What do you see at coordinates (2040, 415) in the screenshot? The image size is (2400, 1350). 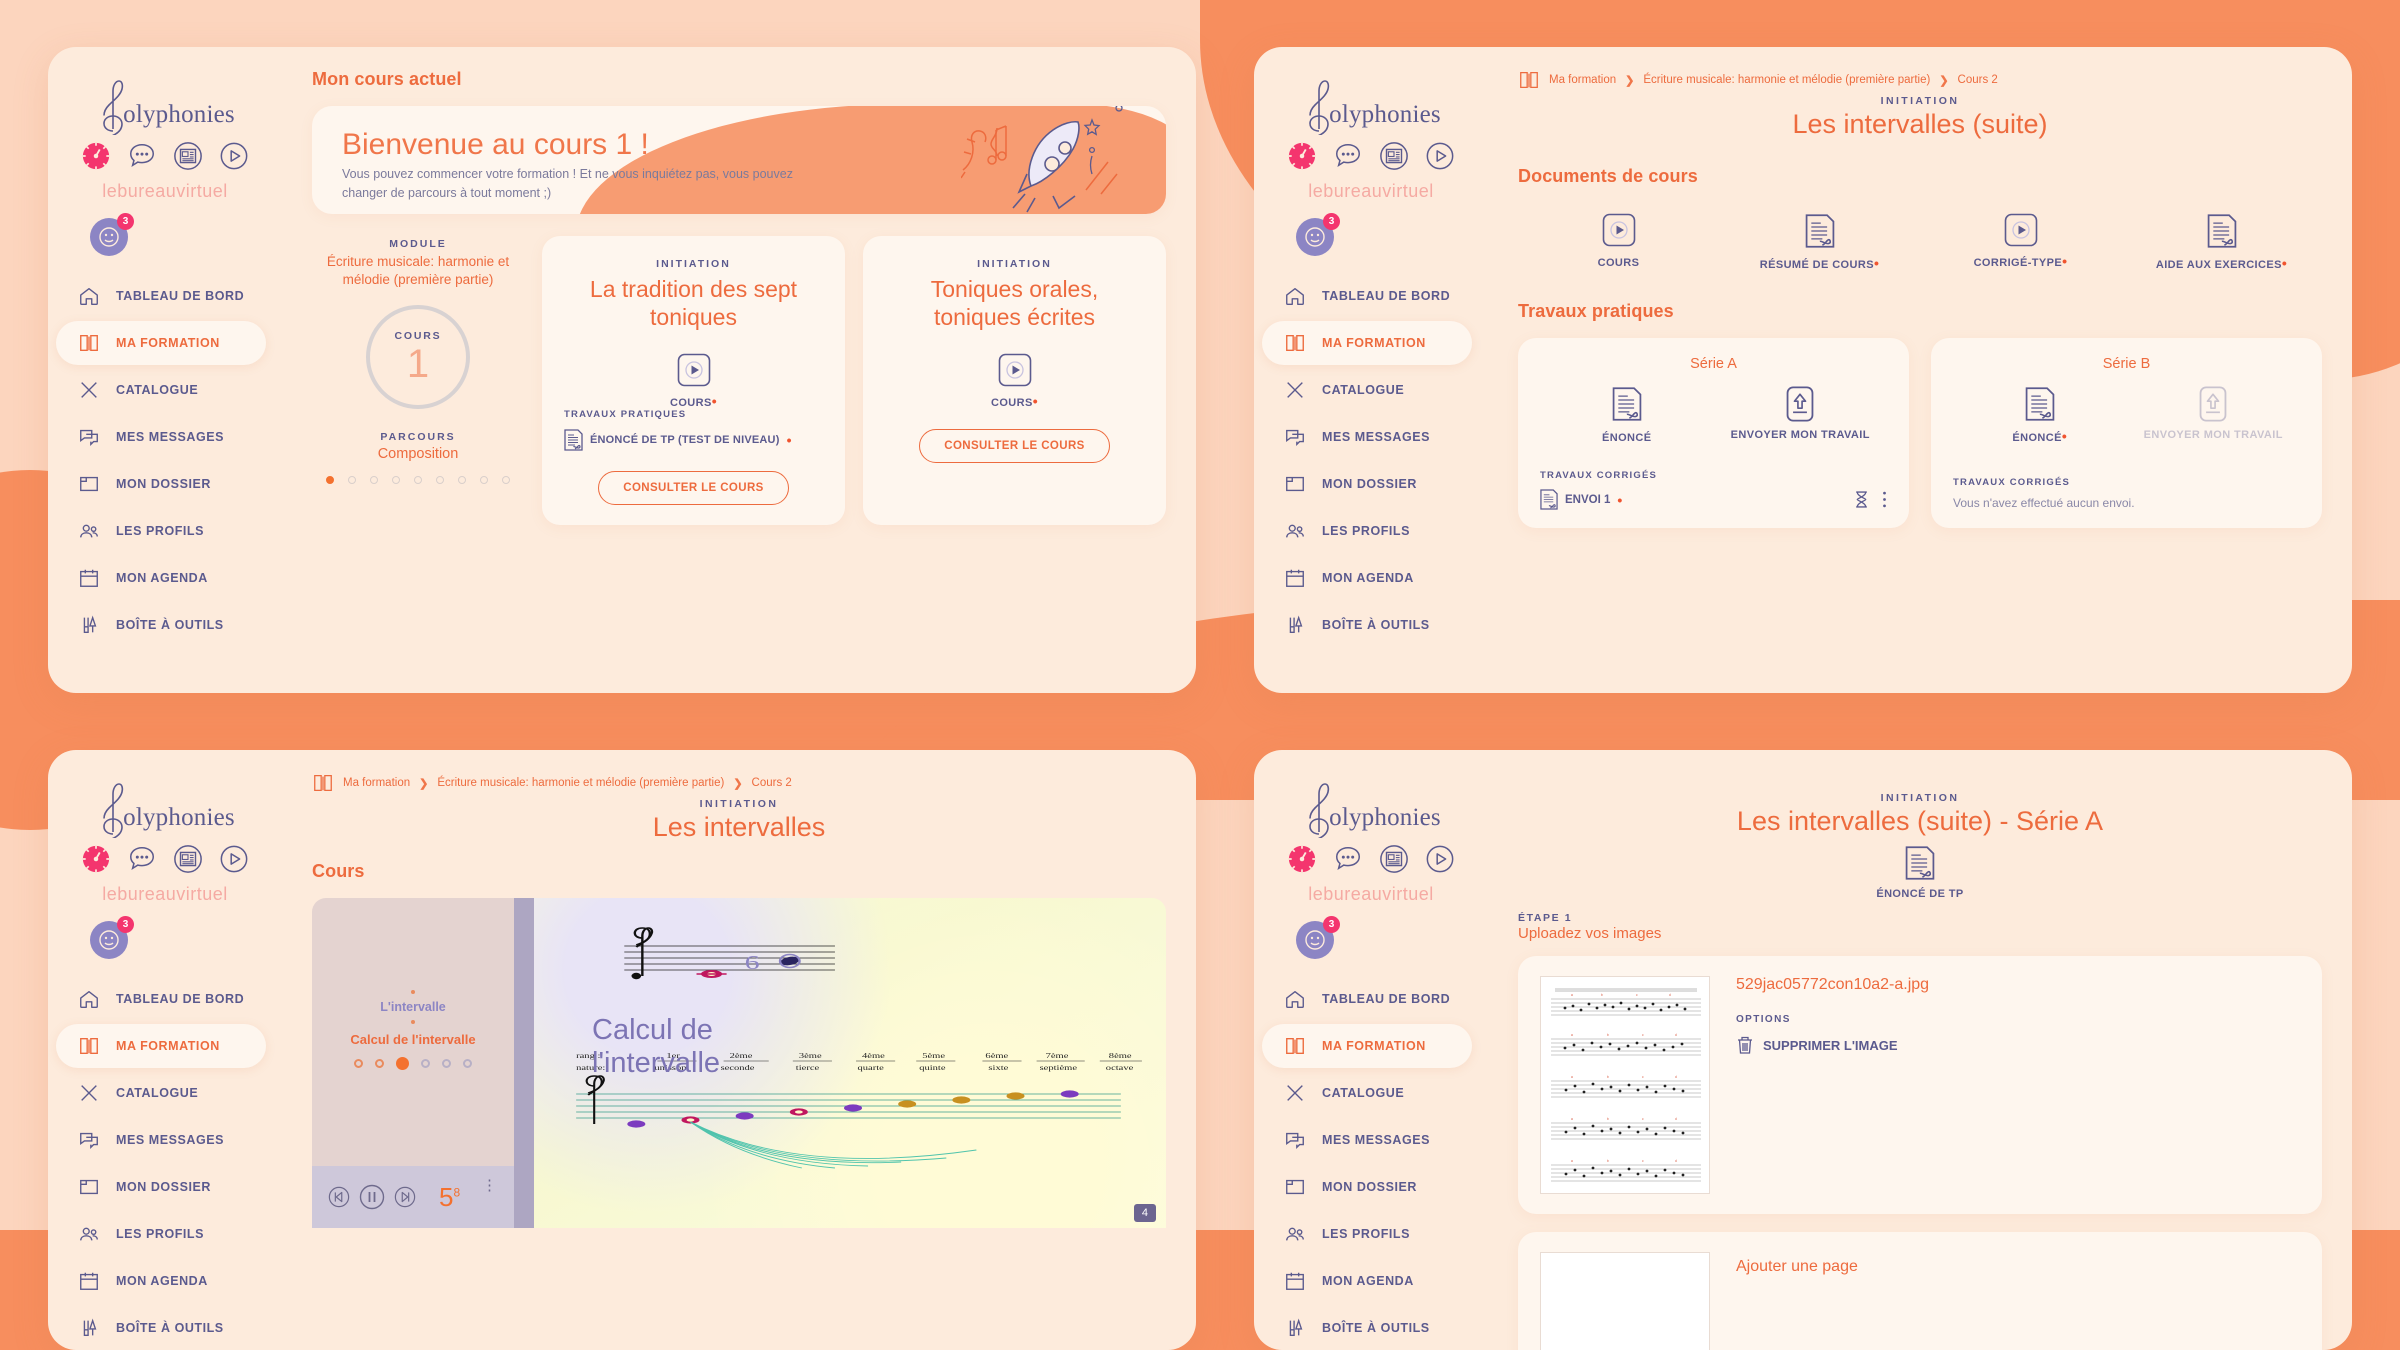 I see `serie-item-enonce: ÉNONCÉ•` at bounding box center [2040, 415].